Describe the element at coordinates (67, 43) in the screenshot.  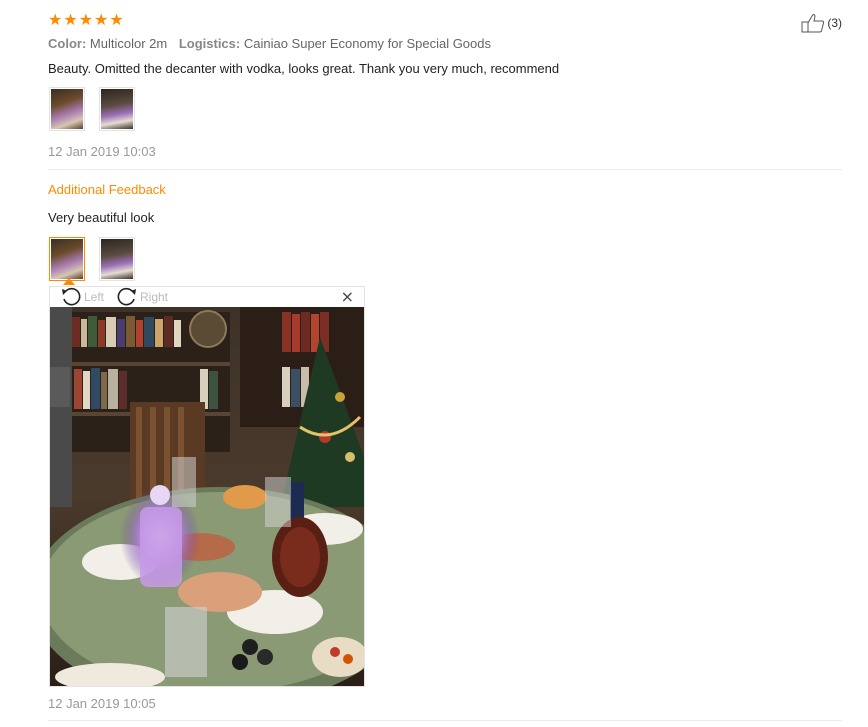
I see `color-label: Color:` at that location.